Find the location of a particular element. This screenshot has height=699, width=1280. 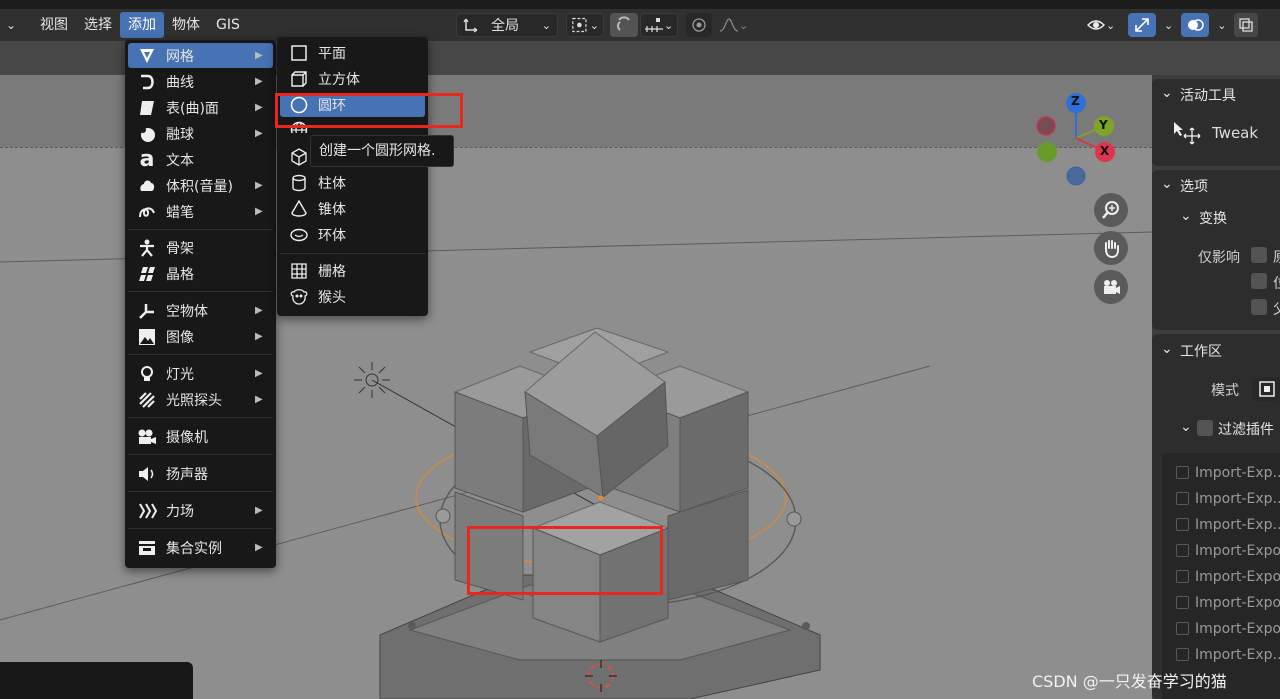

watermark: CSDN @一只发奋学习的猫 is located at coordinates (1129, 681).